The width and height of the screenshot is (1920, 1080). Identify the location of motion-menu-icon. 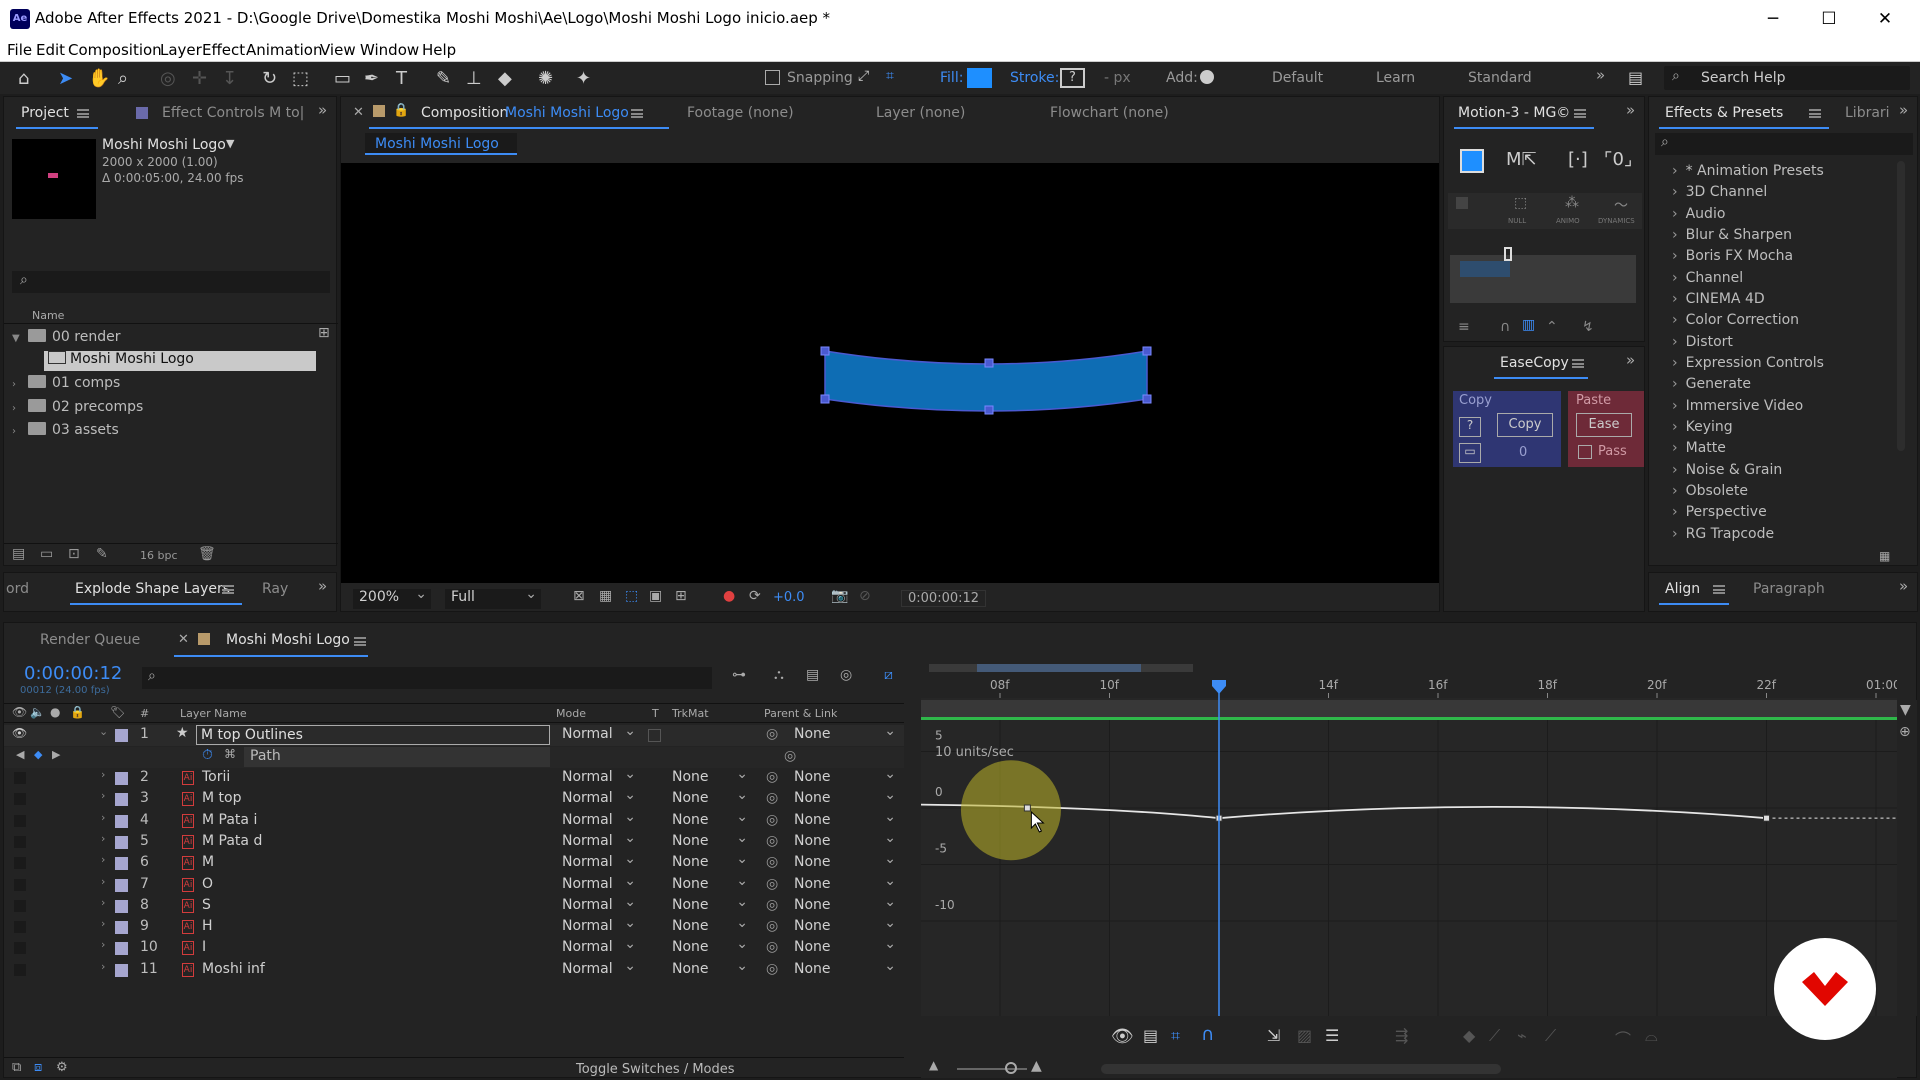
(1580, 113).